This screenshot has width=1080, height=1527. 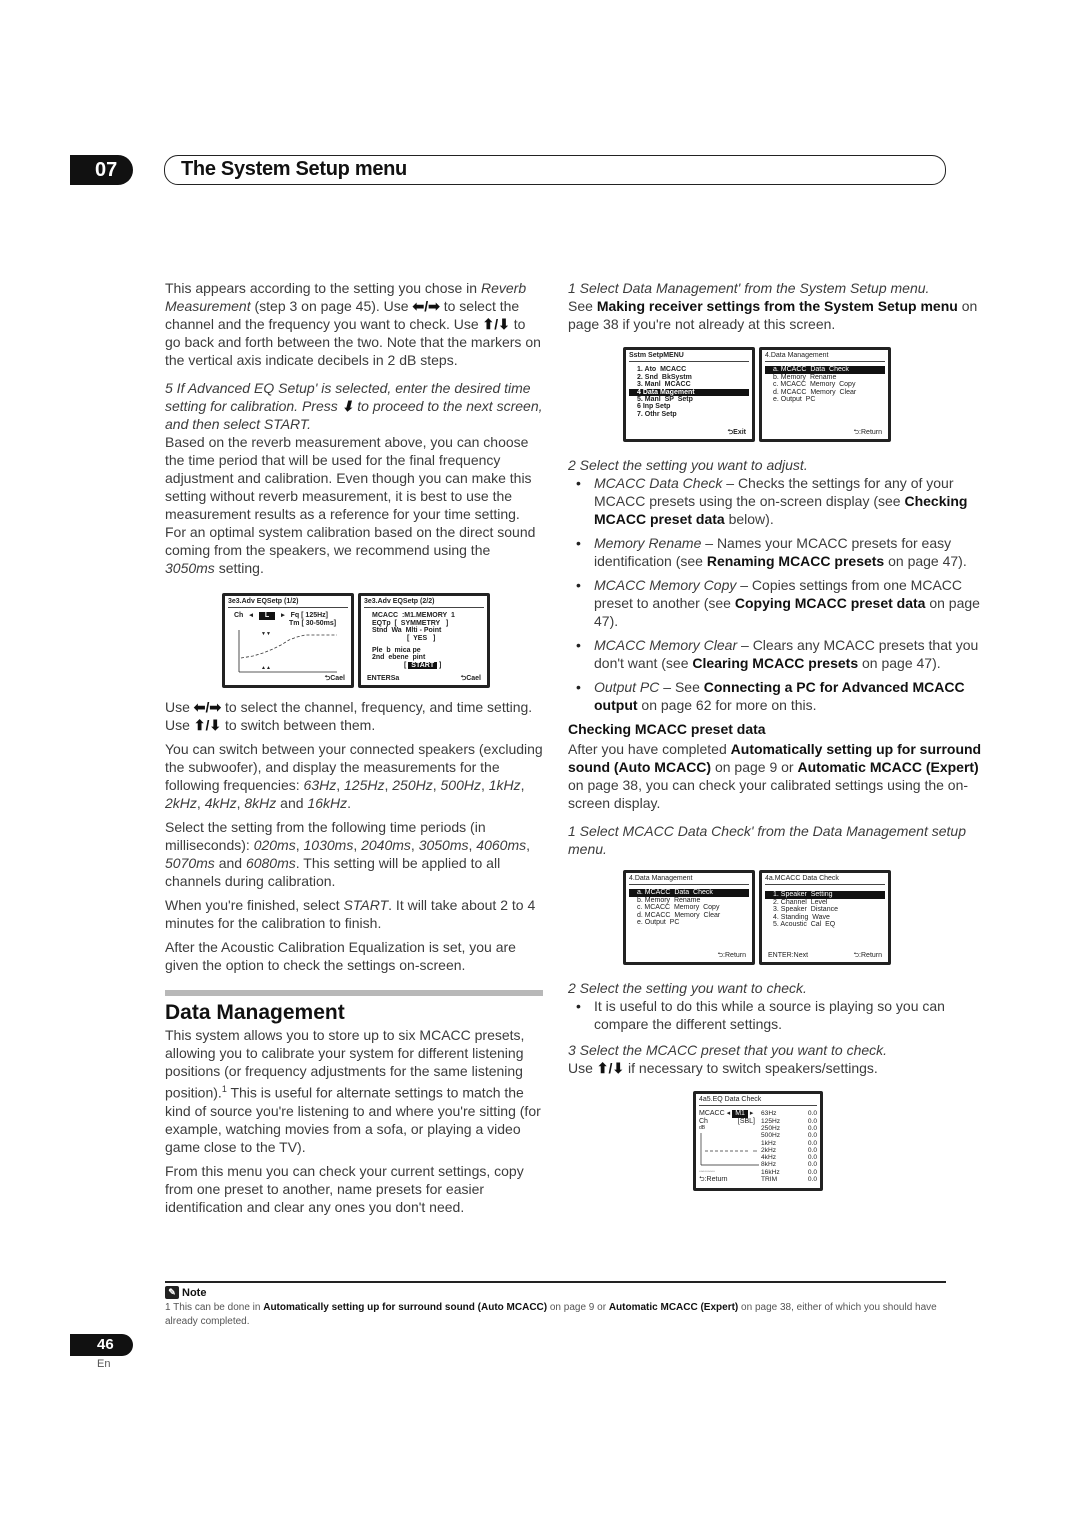 What do you see at coordinates (736, 432) in the screenshot?
I see `exit-label: ⮌Exit` at bounding box center [736, 432].